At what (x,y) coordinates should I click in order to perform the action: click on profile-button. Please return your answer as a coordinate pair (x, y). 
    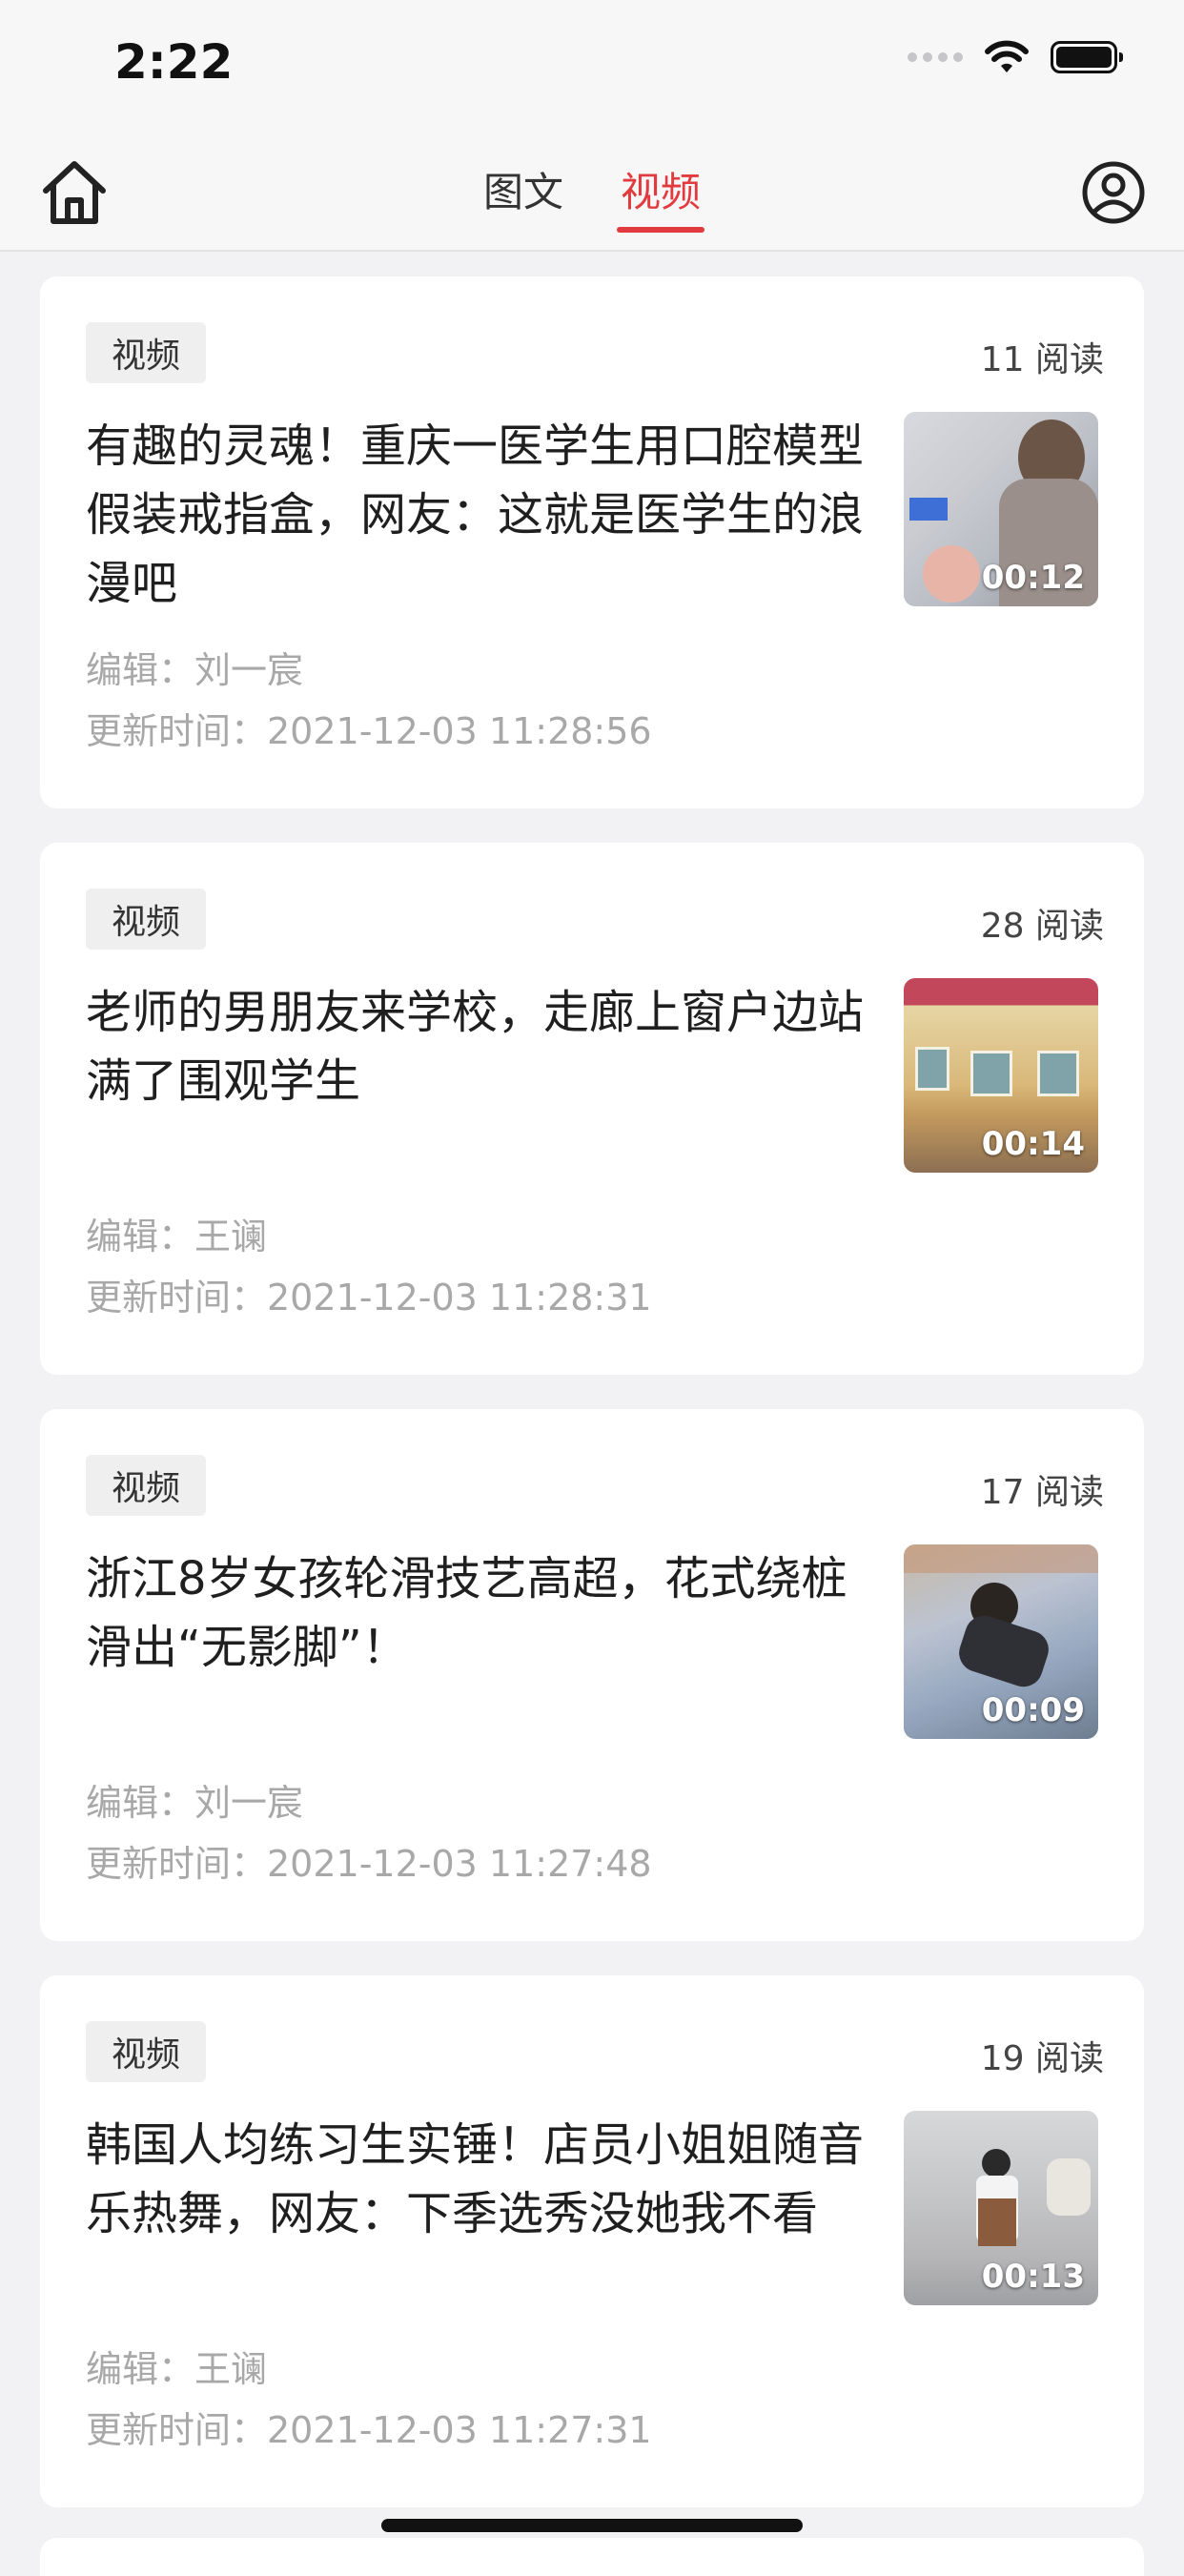
    Looking at the image, I should click on (1113, 193).